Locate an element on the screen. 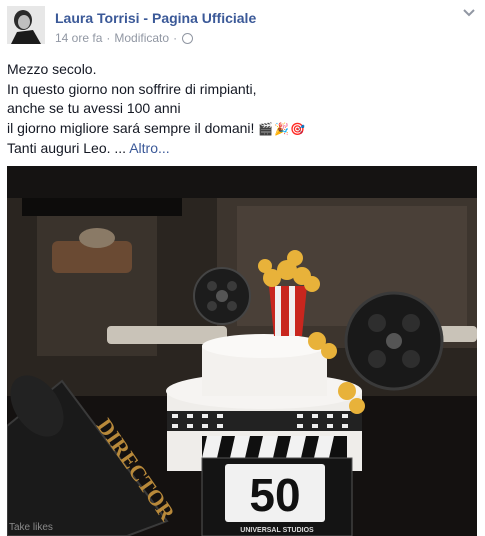 Image resolution: width=485 pixels, height=536 pixels. post-line: anche se tu avessi 100 anni is located at coordinates (94, 108).